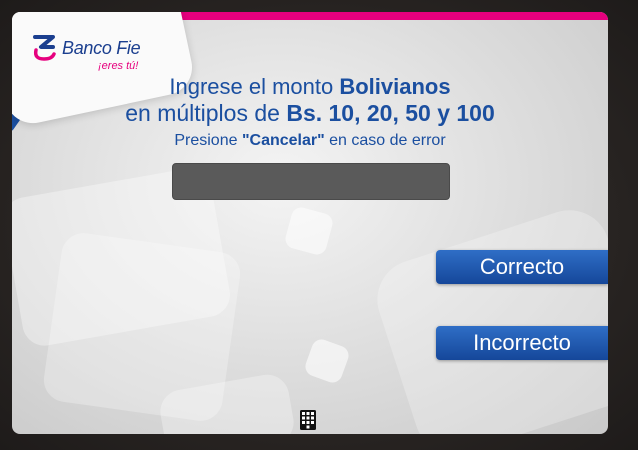  What do you see at coordinates (206, 113) in the screenshot?
I see `instruction-line-2-text: en múltiplos de` at bounding box center [206, 113].